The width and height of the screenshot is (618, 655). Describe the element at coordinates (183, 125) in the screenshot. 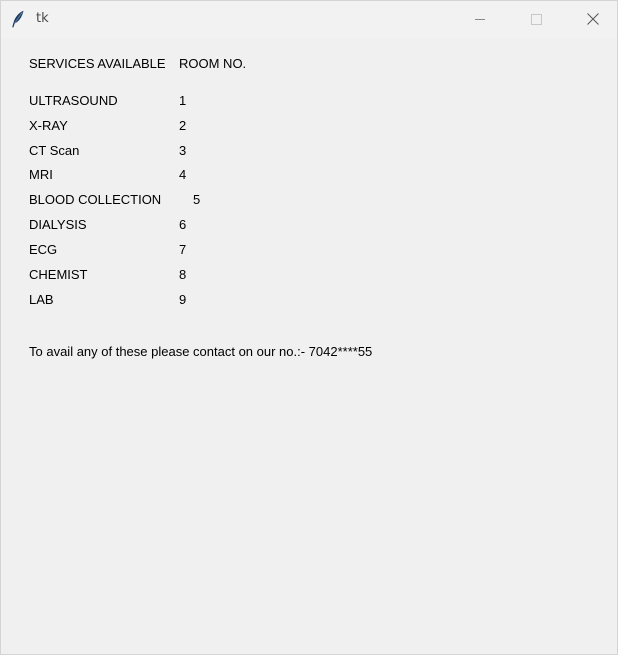

I see `room-number: 2` at that location.